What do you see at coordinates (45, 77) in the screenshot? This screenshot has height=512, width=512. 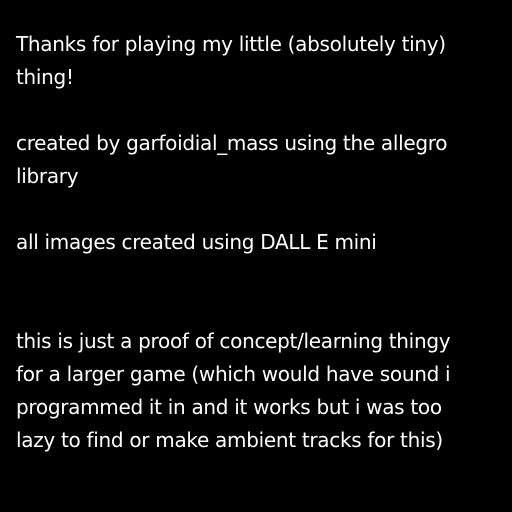 I see `thanks-line-2: thing!` at bounding box center [45, 77].